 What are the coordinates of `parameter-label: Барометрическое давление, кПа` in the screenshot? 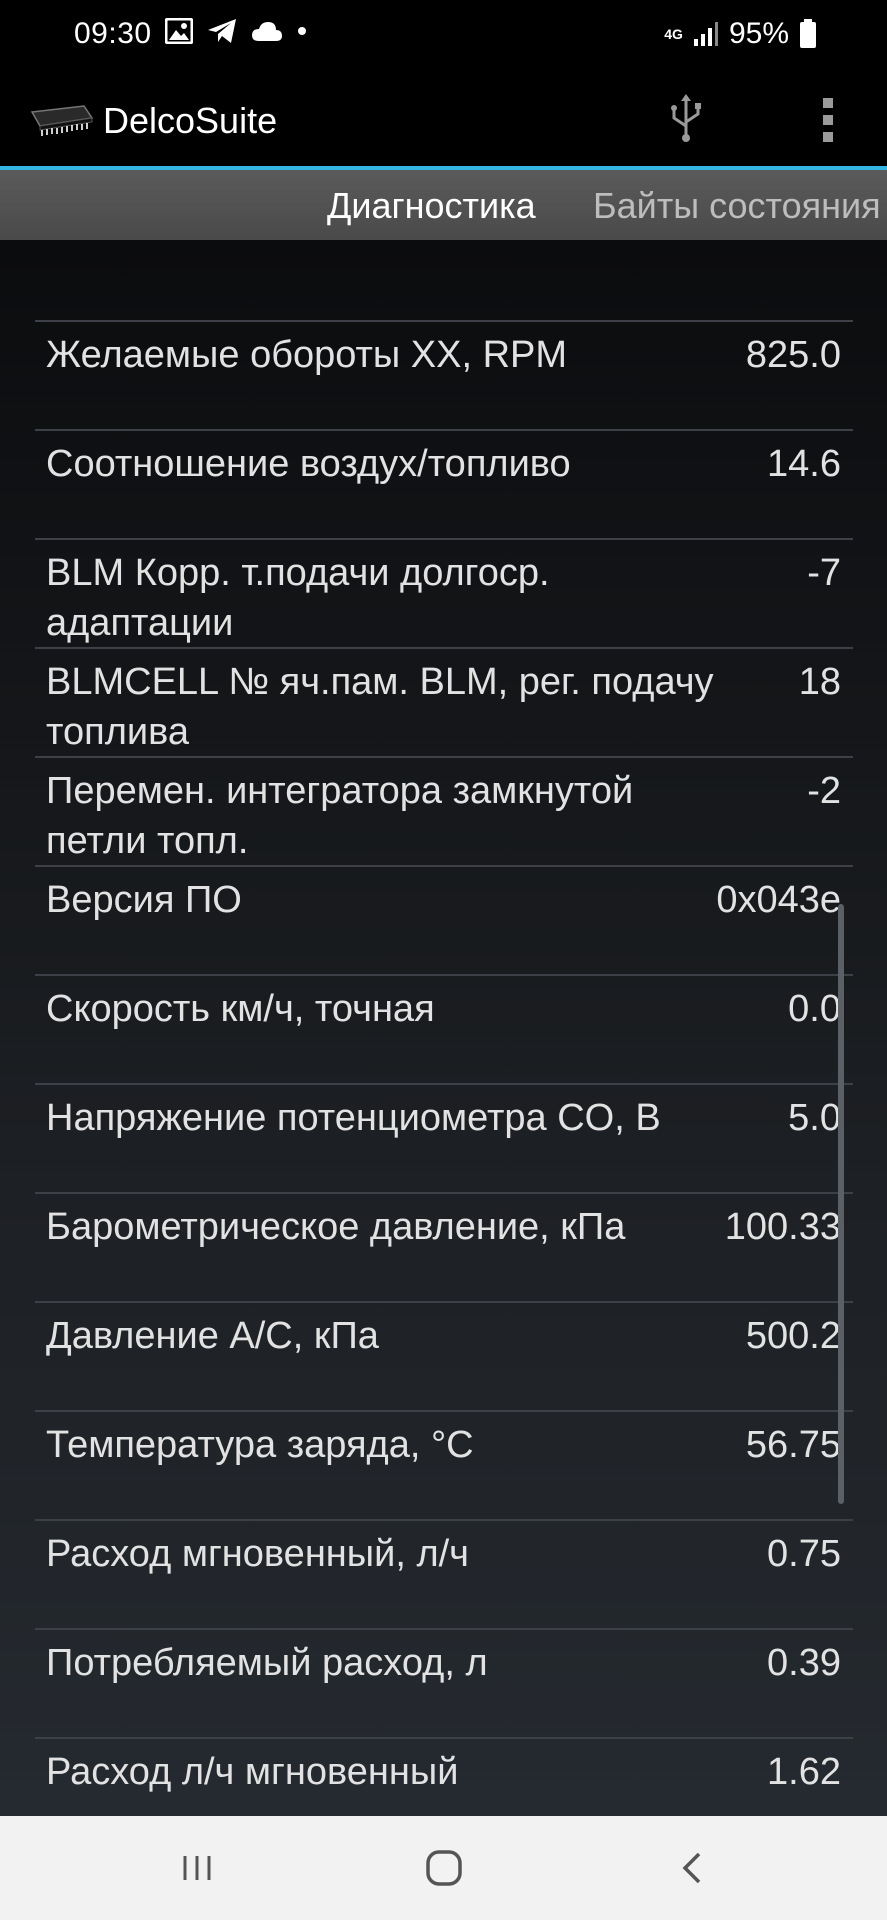 It's located at (336, 1227).